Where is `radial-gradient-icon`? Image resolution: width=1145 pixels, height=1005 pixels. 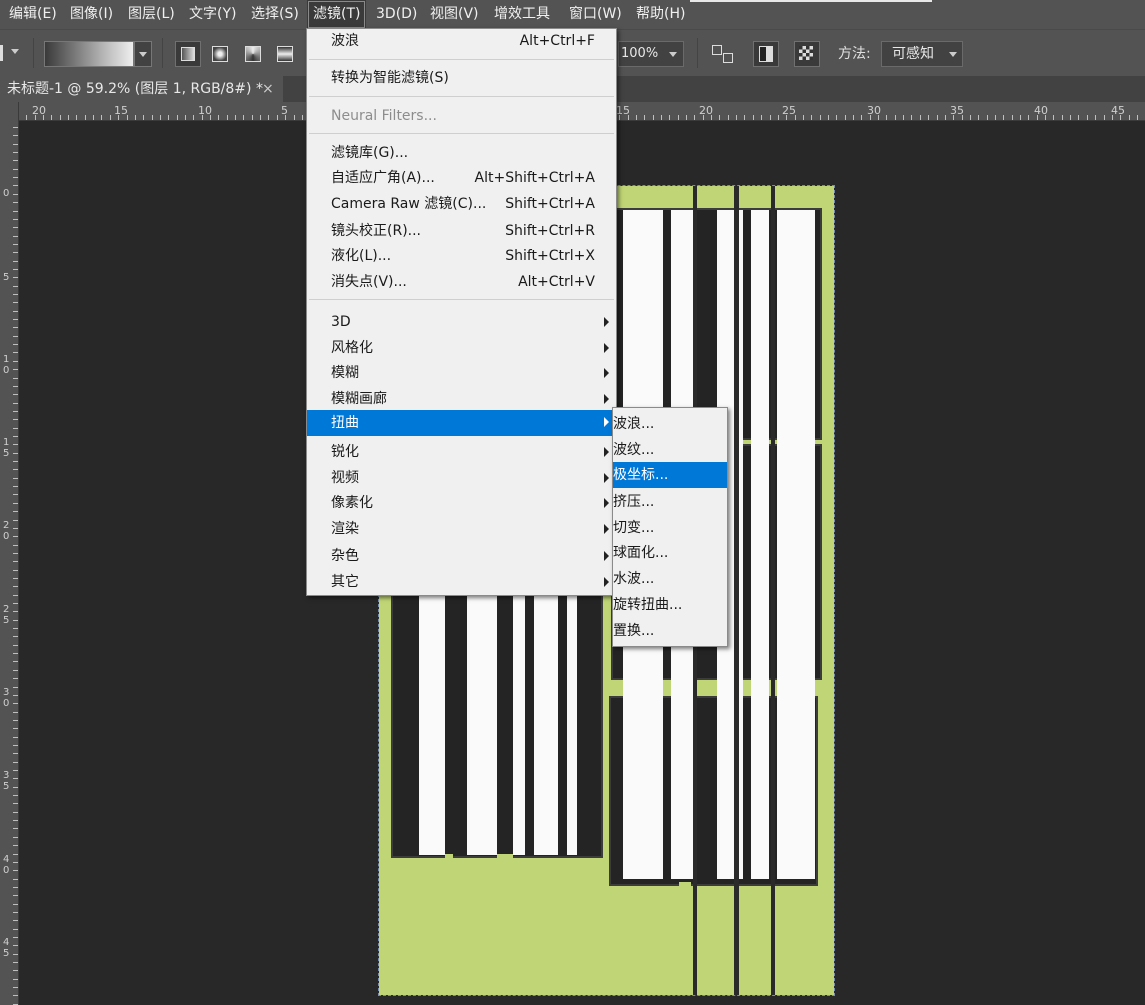
radial-gradient-icon is located at coordinates (220, 54).